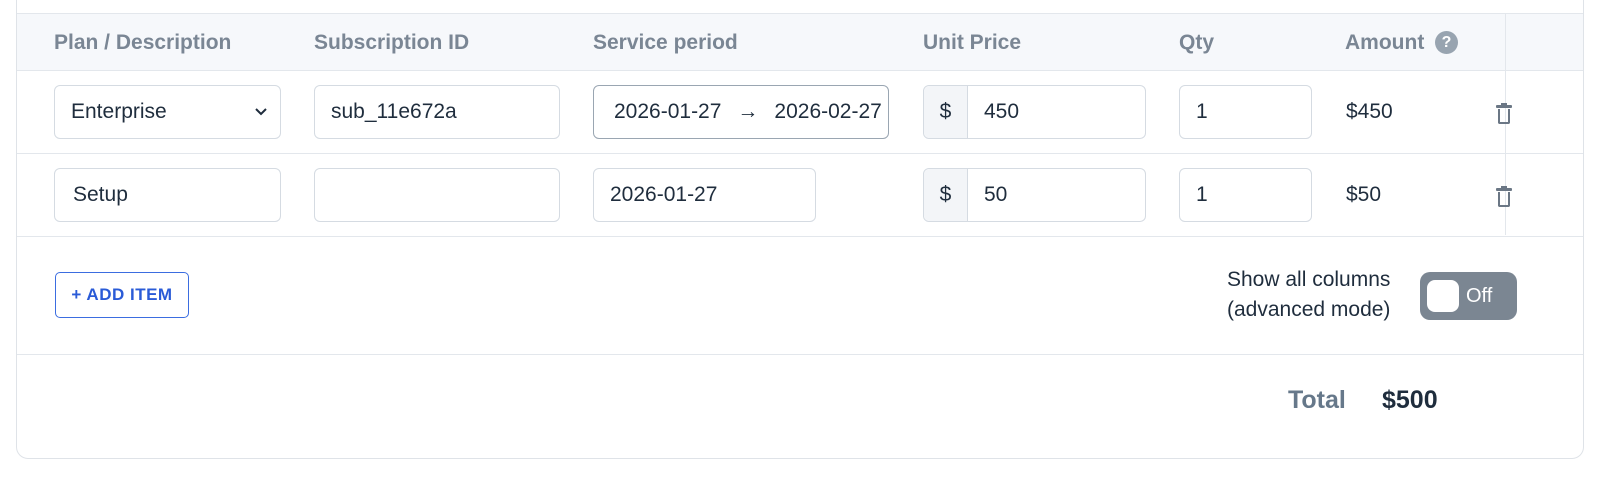  What do you see at coordinates (828, 111) in the screenshot?
I see `period-end-date: 2026-02-27` at bounding box center [828, 111].